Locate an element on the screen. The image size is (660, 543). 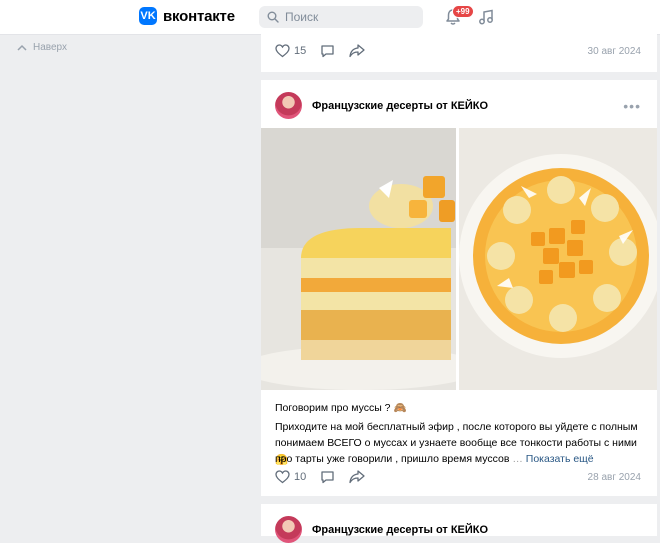
next-post-author: Французские десерты от КЕЙКО is located at coordinates (400, 530).